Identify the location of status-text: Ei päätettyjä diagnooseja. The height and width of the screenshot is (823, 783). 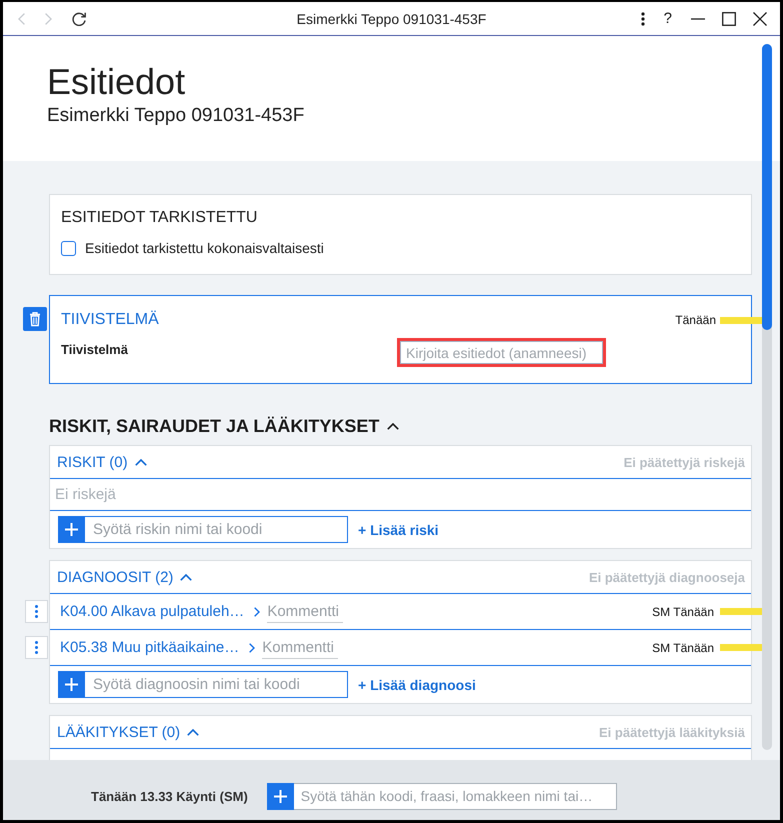
(666, 577).